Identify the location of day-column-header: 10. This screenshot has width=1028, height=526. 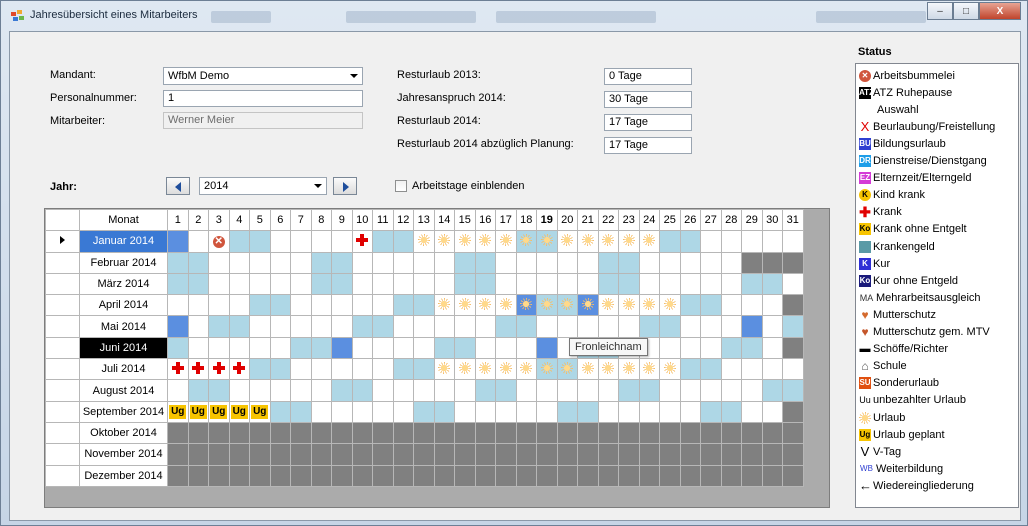
(362, 220).